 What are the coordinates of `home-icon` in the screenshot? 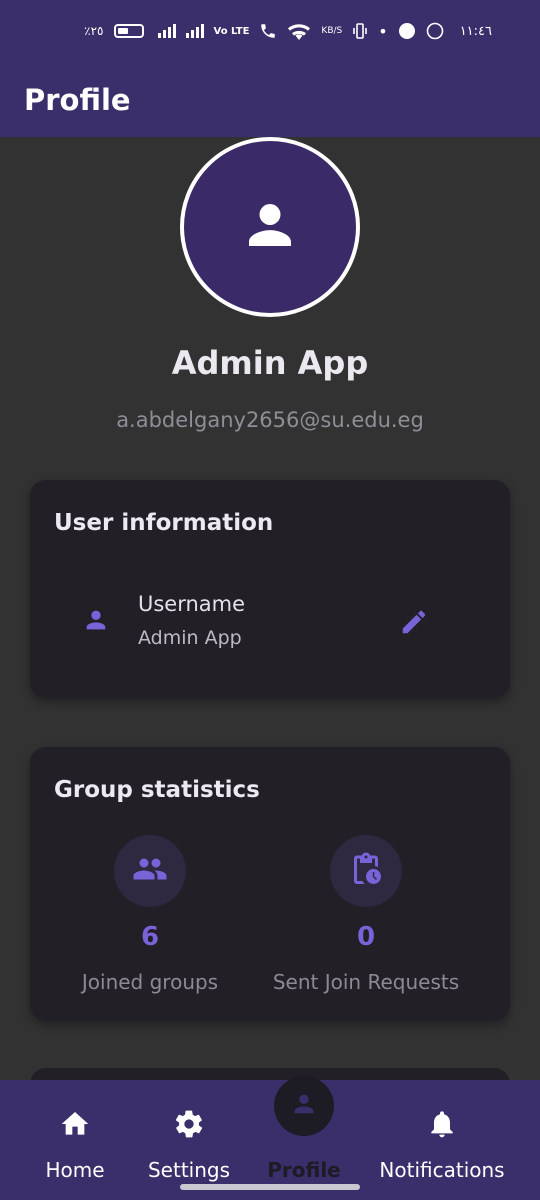 It's located at (75, 1126).